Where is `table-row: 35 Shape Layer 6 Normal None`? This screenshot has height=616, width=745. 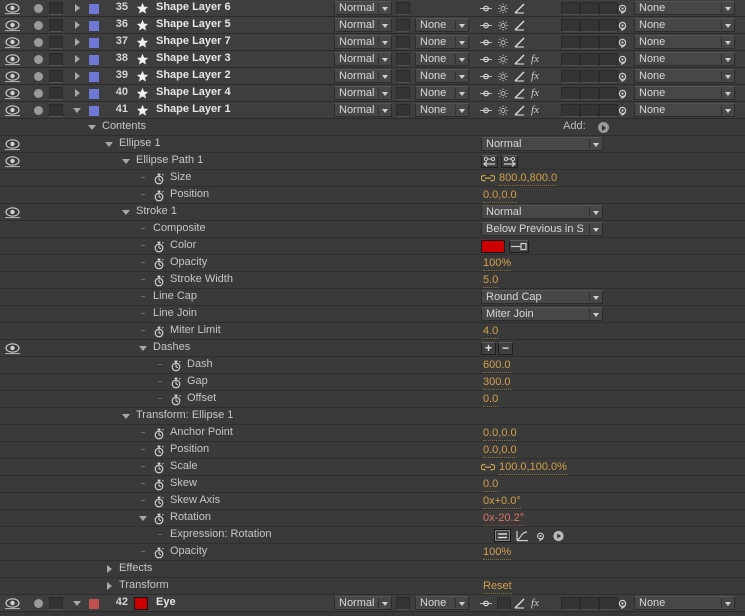
table-row: 35 Shape Layer 6 Normal None is located at coordinates (372, 8).